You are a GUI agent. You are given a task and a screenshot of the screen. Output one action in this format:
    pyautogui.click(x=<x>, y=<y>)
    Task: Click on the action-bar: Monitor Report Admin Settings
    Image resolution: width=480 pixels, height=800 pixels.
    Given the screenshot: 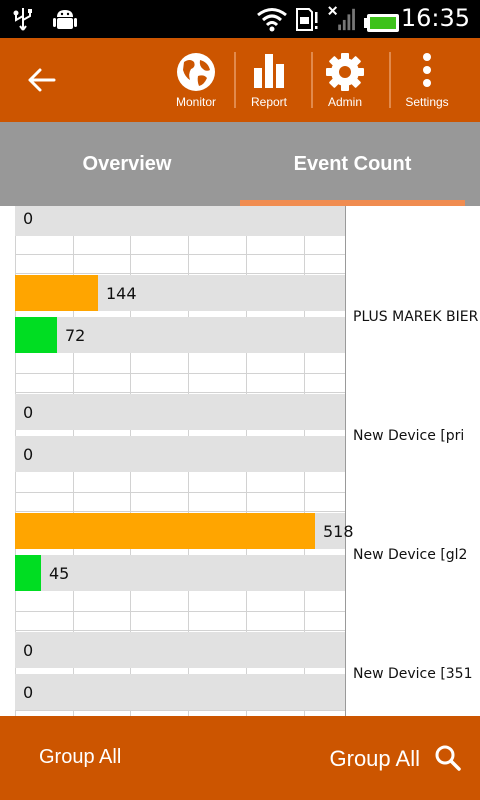 What is the action you would take?
    pyautogui.click(x=240, y=80)
    